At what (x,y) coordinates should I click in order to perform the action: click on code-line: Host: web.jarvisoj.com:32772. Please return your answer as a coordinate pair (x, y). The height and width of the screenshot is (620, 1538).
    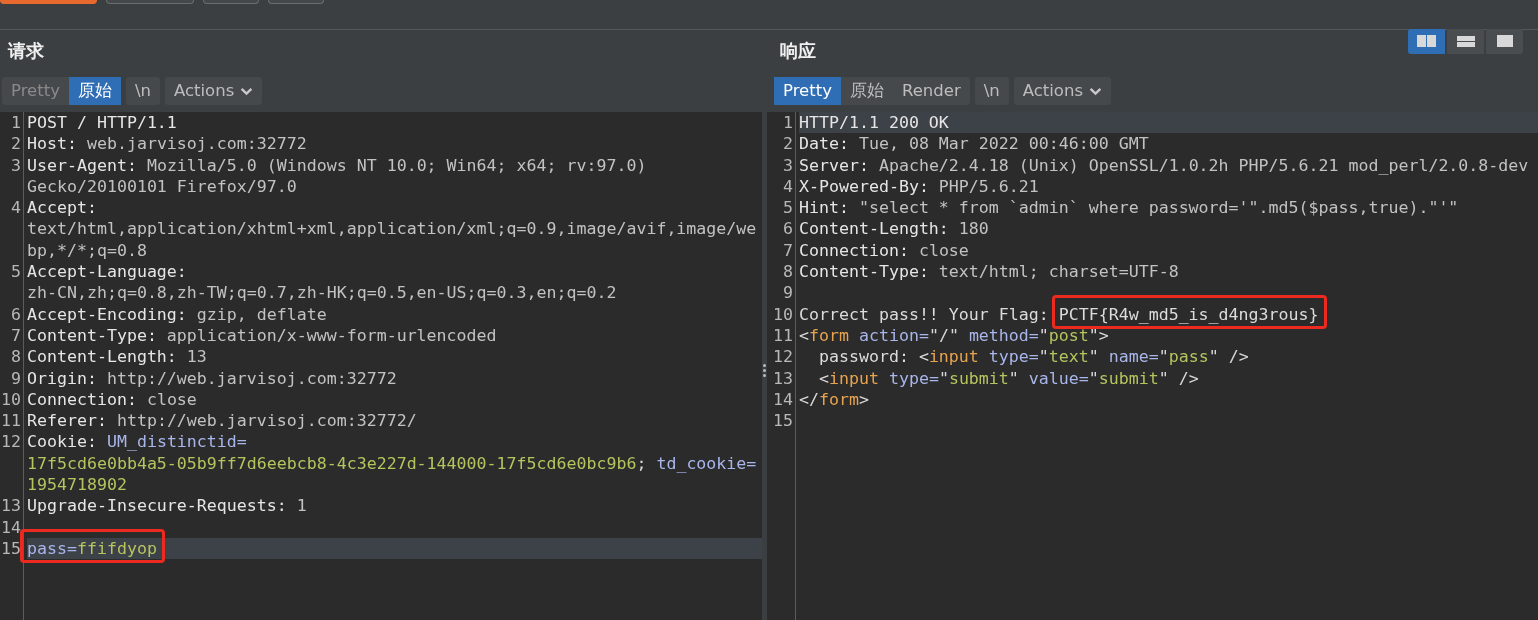
    Looking at the image, I should click on (167, 144).